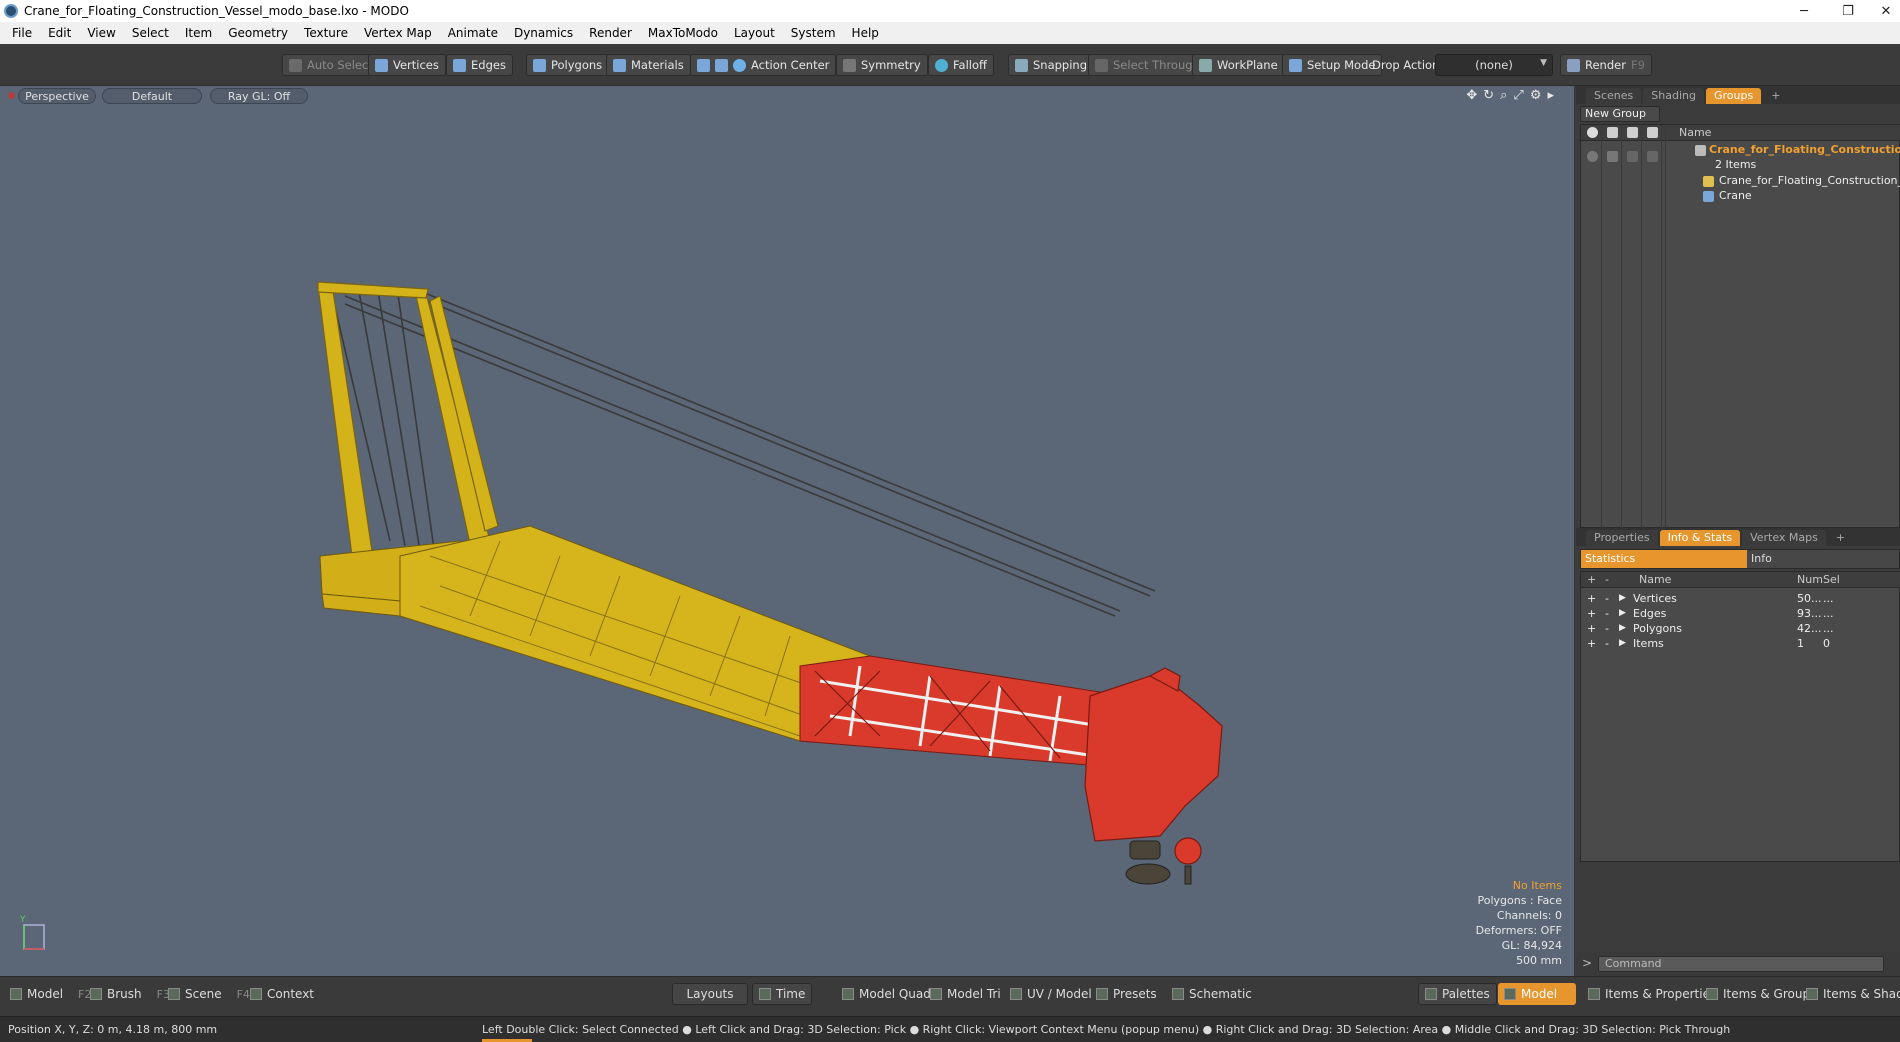  What do you see at coordinates (1212, 994) in the screenshot?
I see `schematic-button: Schematic` at bounding box center [1212, 994].